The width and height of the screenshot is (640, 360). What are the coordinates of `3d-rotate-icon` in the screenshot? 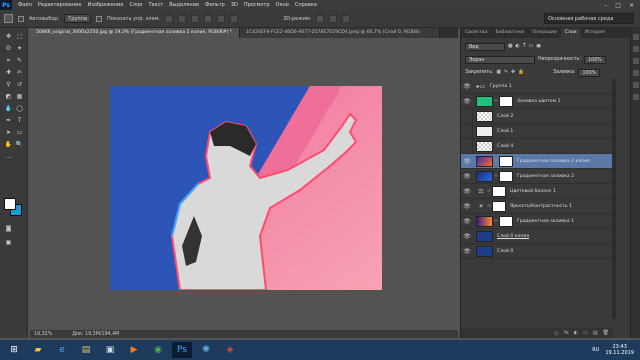 It's located at (320, 18).